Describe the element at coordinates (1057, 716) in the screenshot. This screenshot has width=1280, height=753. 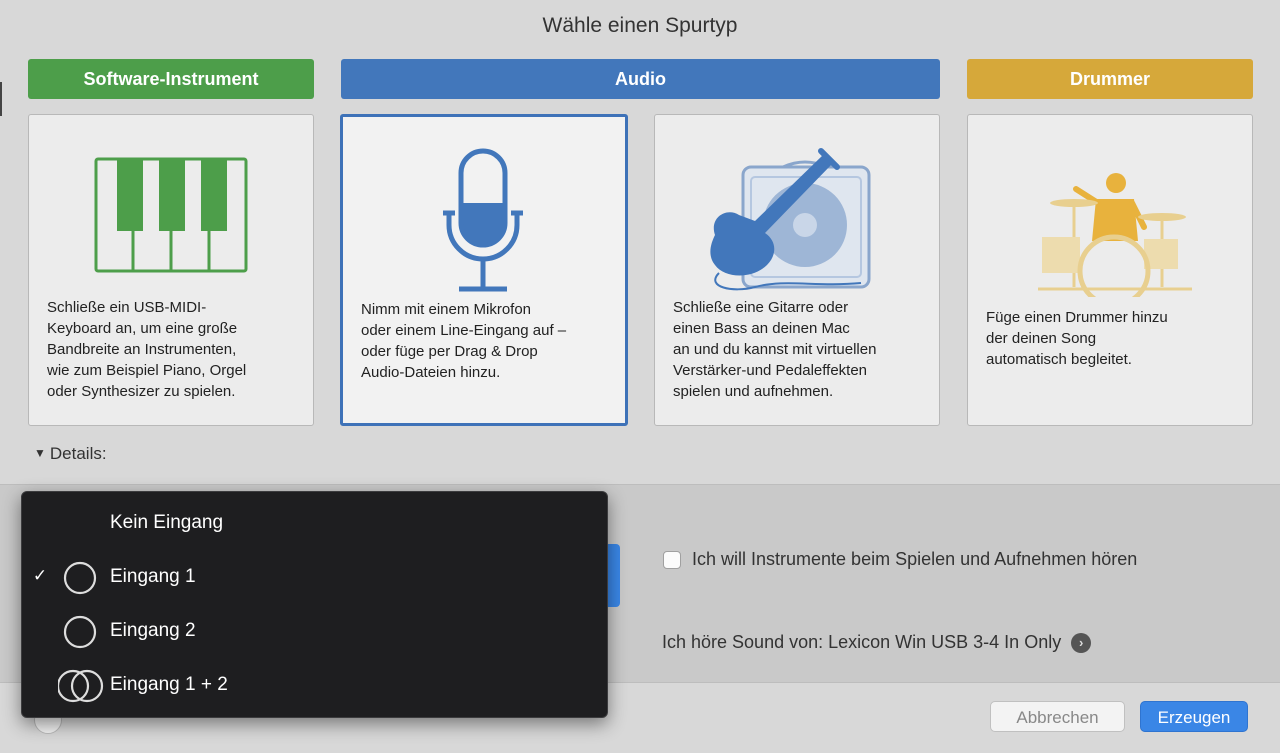
I see `cancel-button: Abbrechen` at that location.